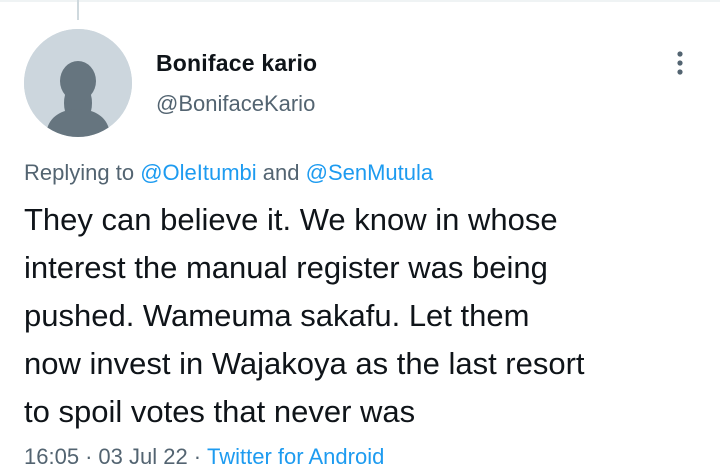  What do you see at coordinates (220, 411) in the screenshot?
I see `tweet-text-line: to spoil votes that never was` at bounding box center [220, 411].